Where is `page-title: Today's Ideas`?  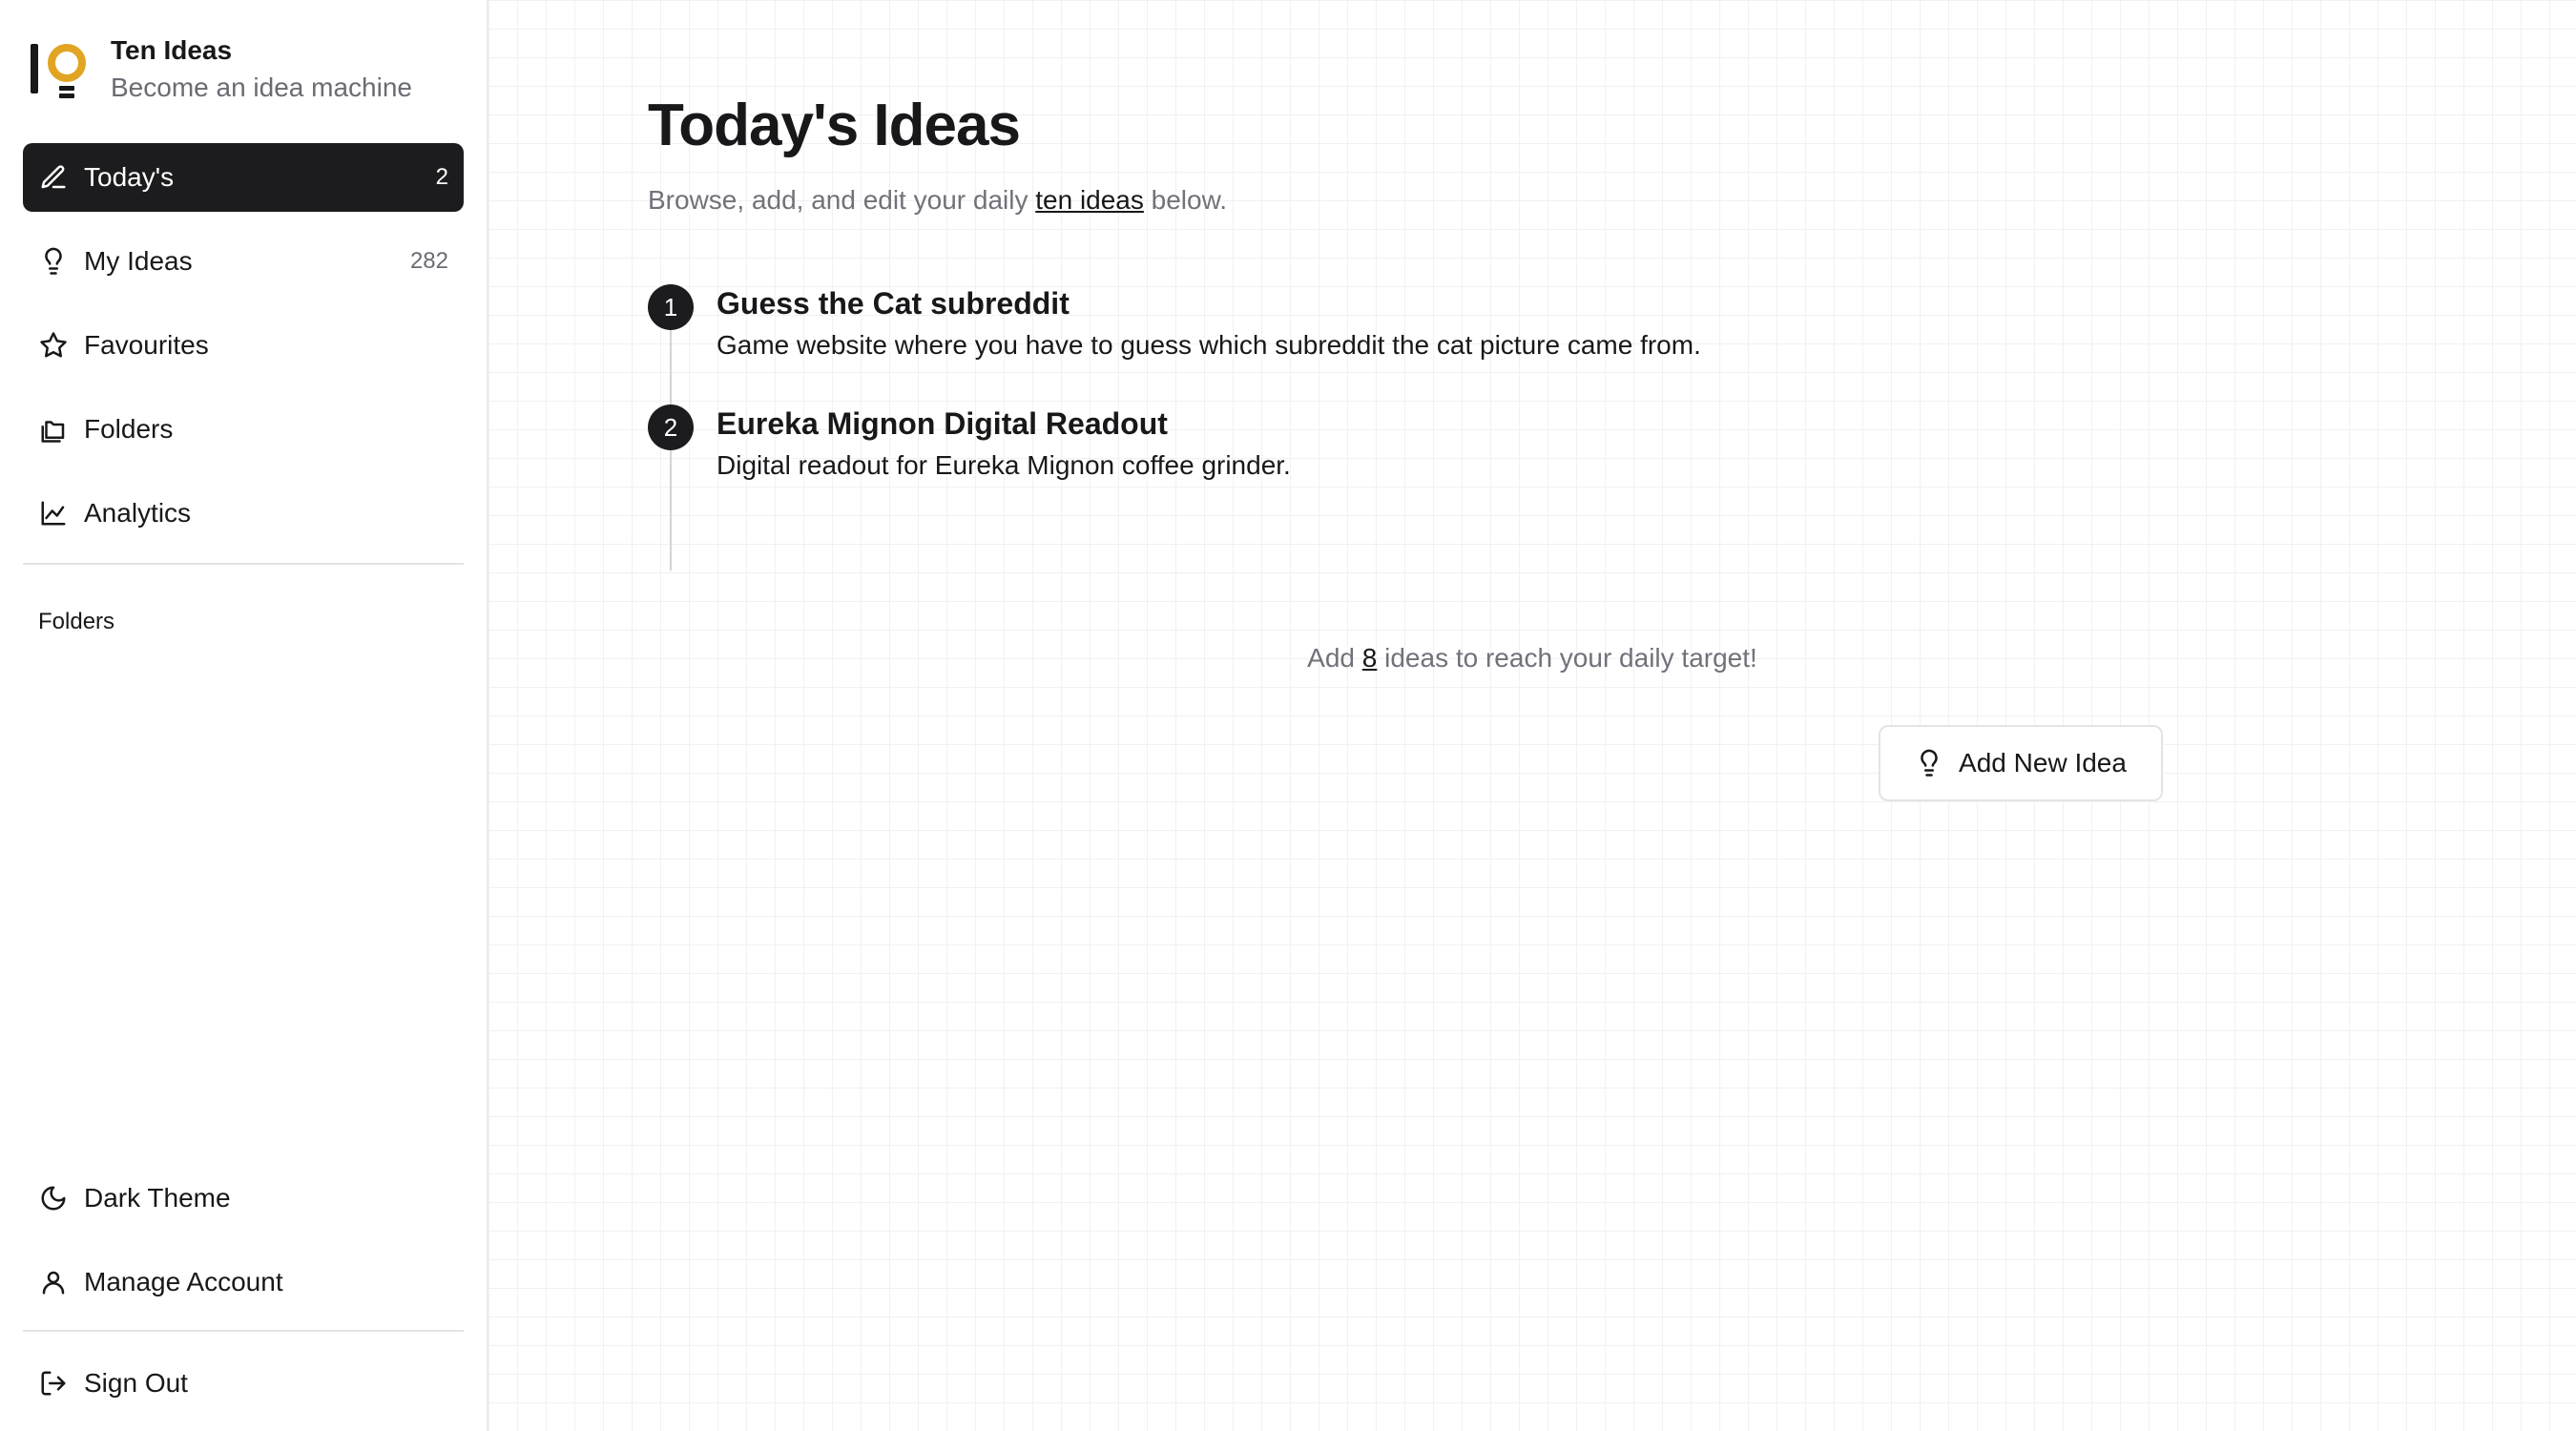
page-title: Today's Ideas is located at coordinates (834, 125).